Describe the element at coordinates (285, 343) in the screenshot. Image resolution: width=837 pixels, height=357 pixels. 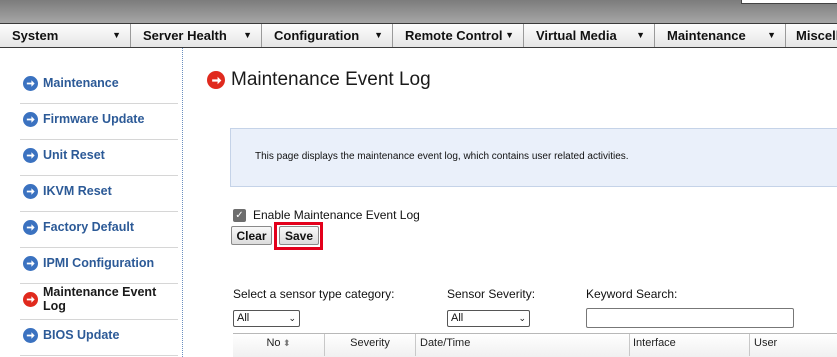
I see `sort-icon: ⬍` at that location.